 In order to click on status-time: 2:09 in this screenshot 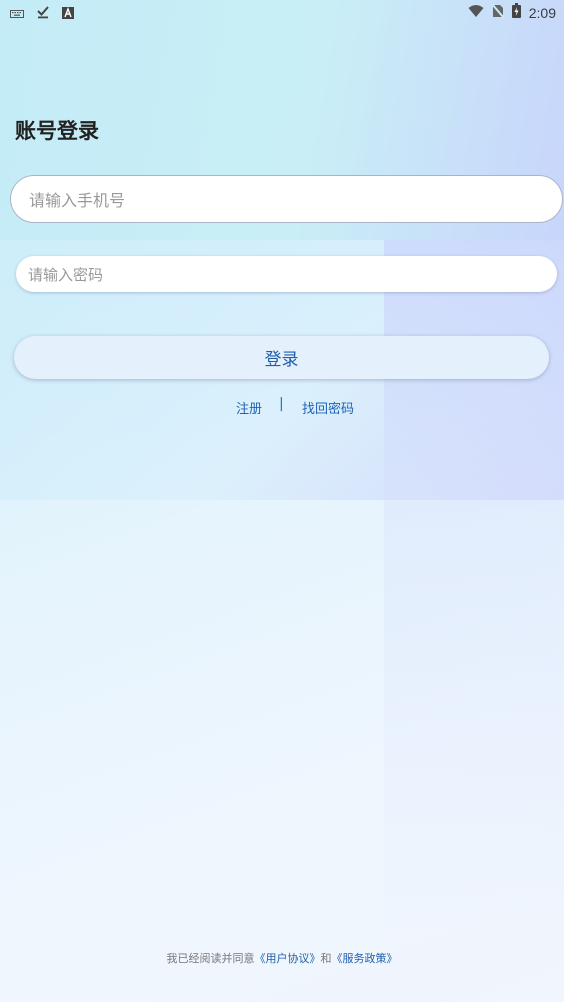, I will do `click(542, 12)`.